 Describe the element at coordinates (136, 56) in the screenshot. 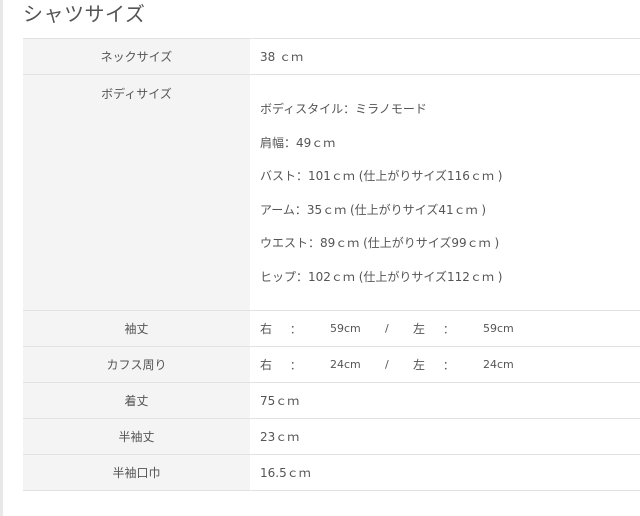

I see `row-label: ネックサイズ` at that location.